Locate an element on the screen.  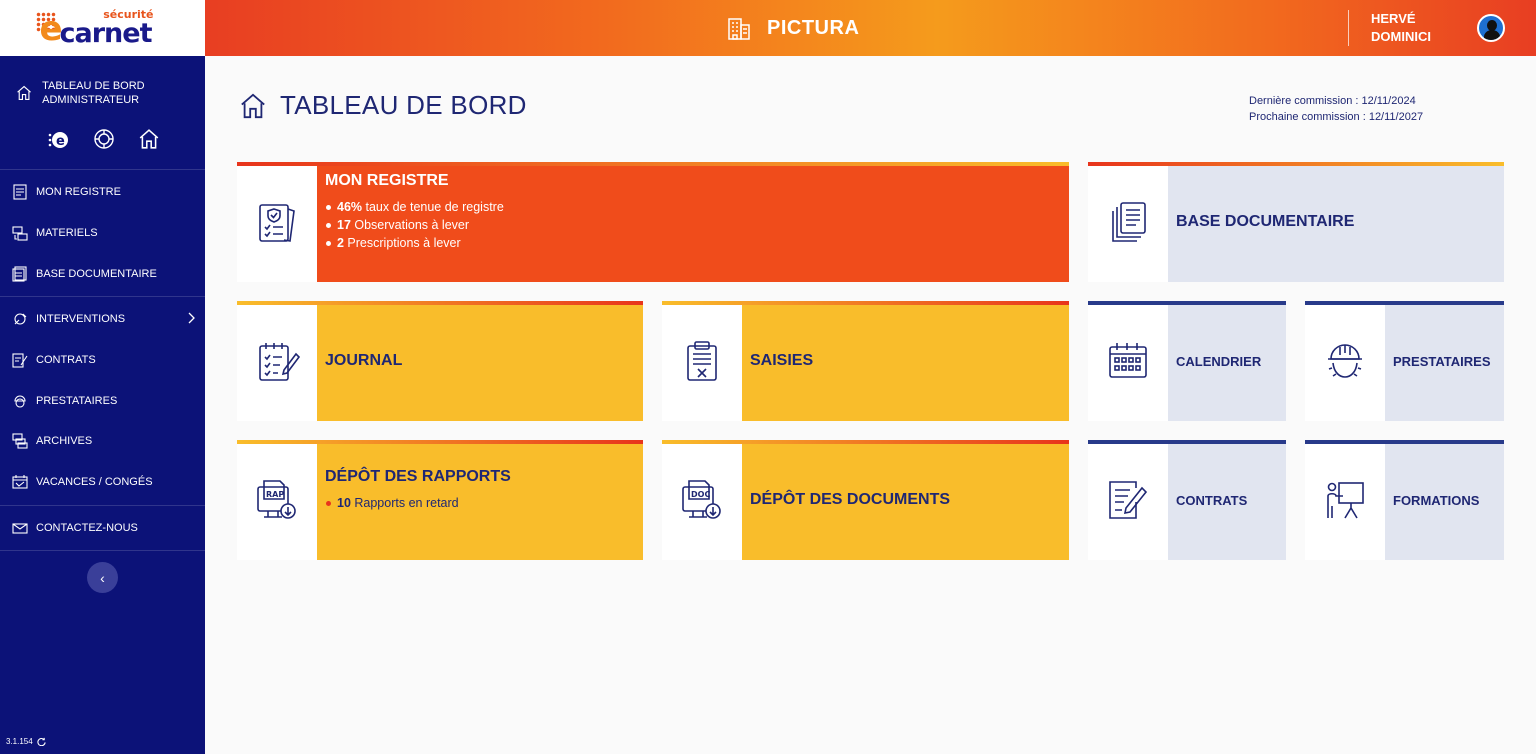
card-base-documentaire: BASE DOCUMENTAIRE is located at coordinates (1296, 222).